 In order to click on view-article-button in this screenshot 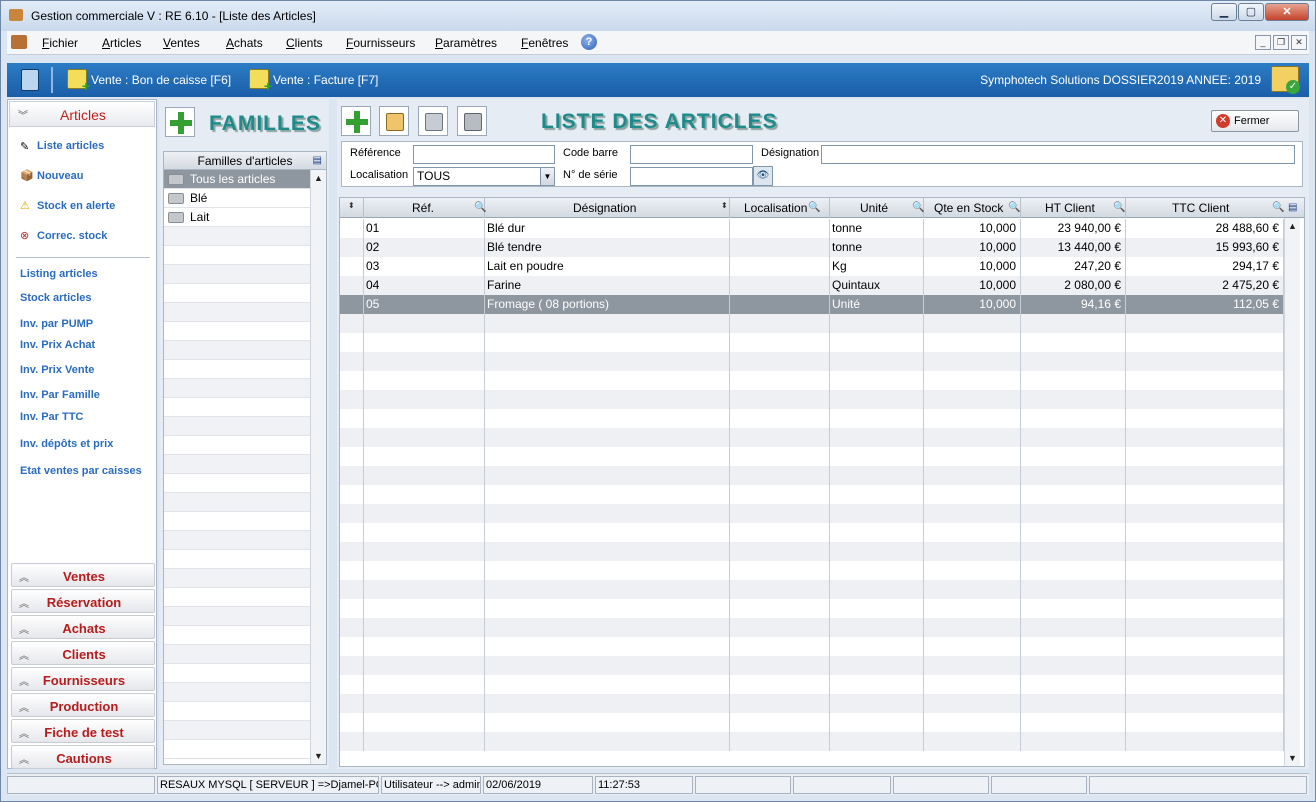, I will do `click(433, 121)`.